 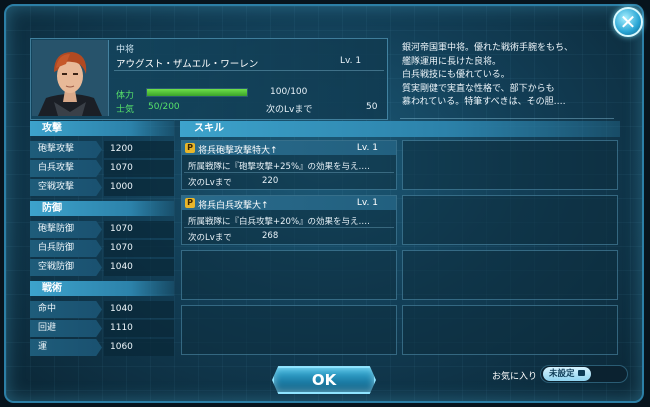 I want to click on next-level-label: 次のLvまで, so click(x=289, y=110).